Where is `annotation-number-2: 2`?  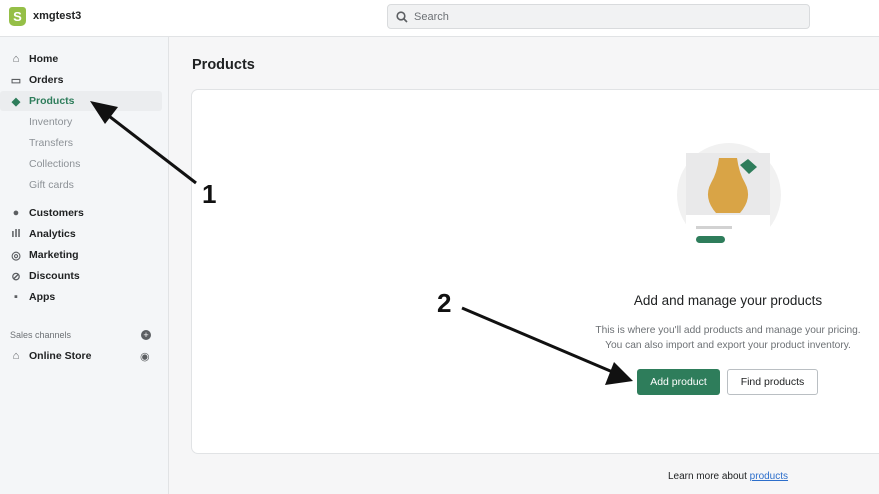 annotation-number-2: 2 is located at coordinates (444, 303).